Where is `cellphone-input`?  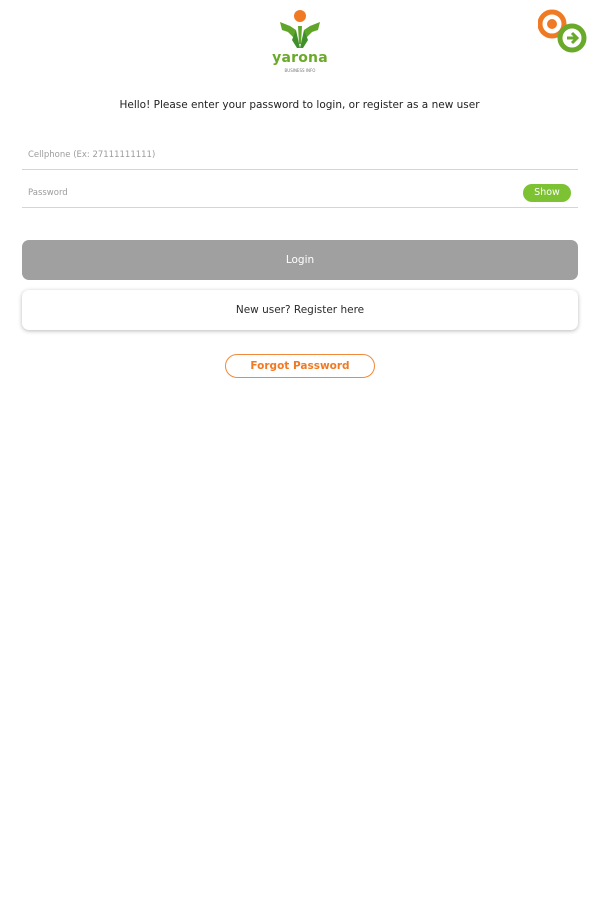 cellphone-input is located at coordinates (268, 155).